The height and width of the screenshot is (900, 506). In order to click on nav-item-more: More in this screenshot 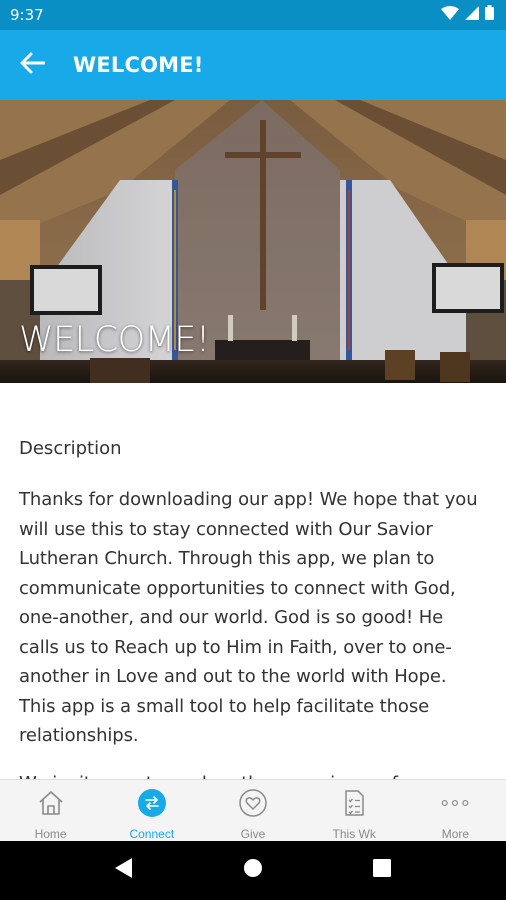, I will do `click(455, 810)`.